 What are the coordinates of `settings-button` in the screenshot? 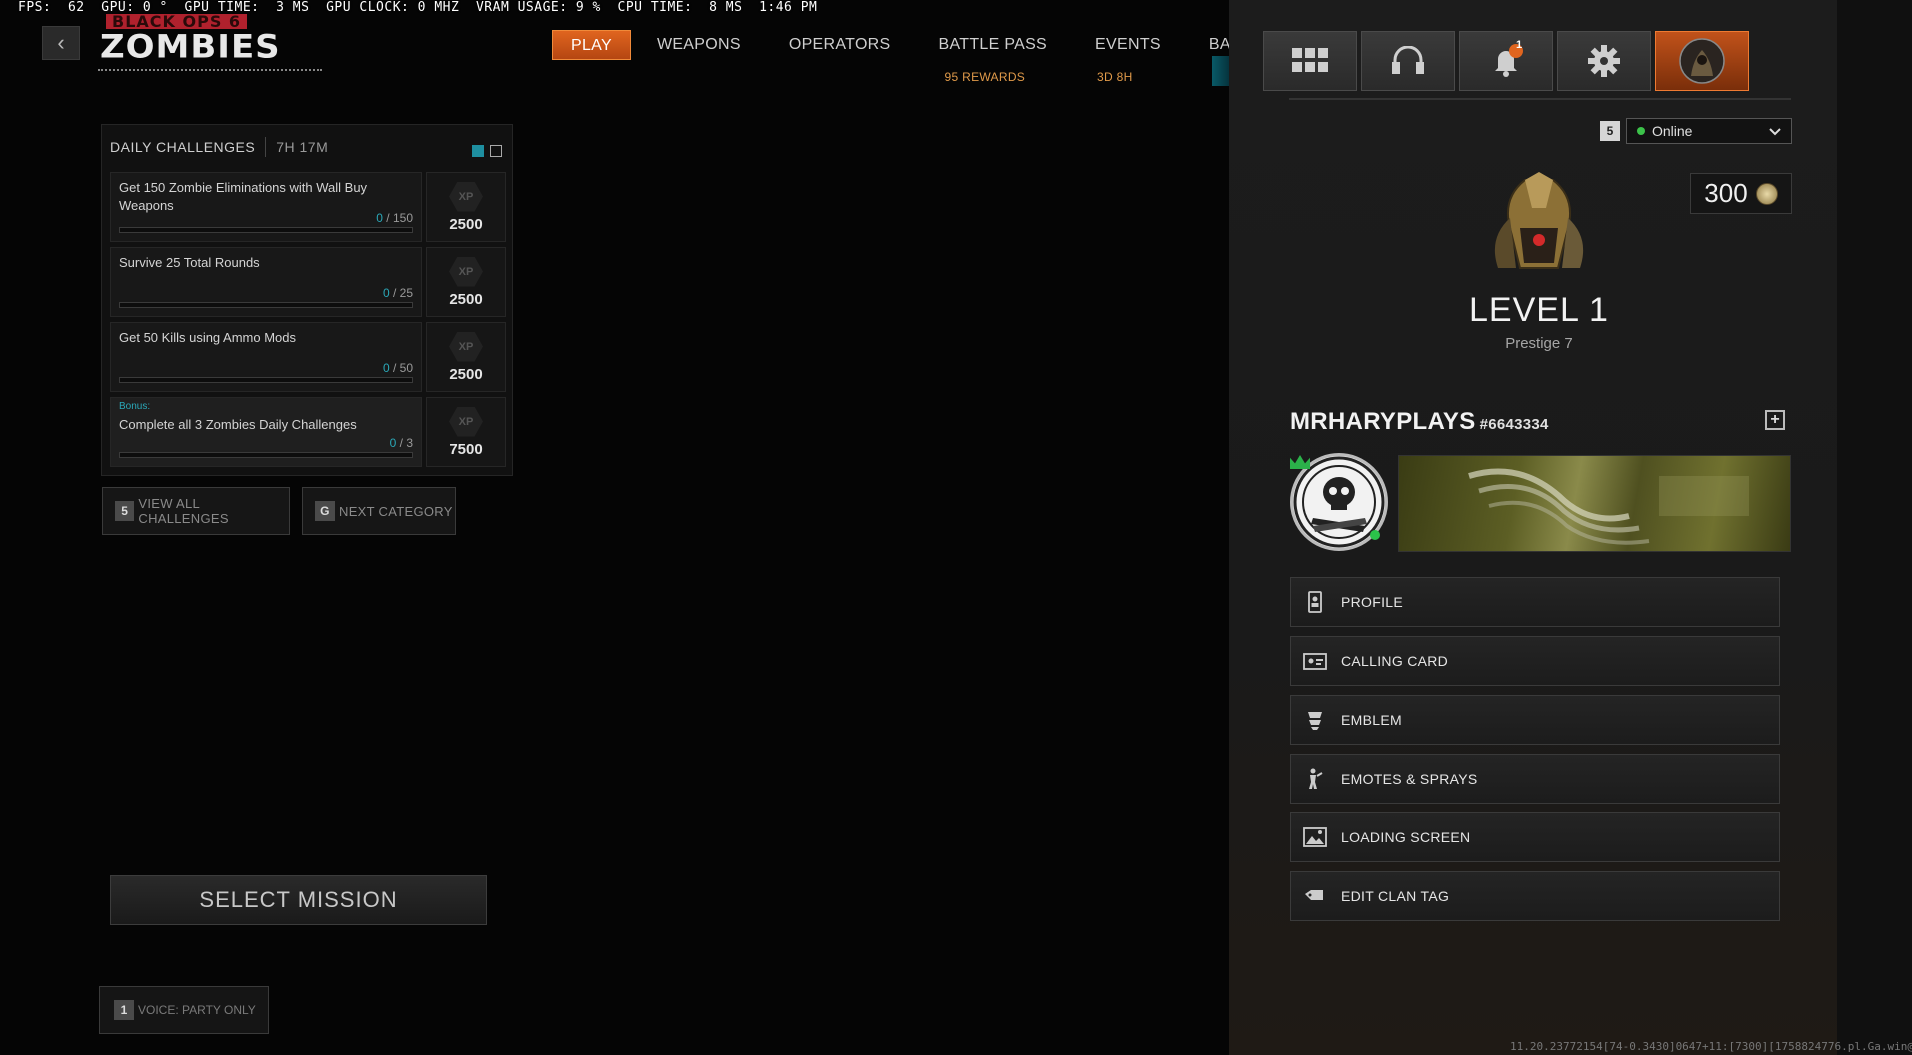 It's located at (1604, 61).